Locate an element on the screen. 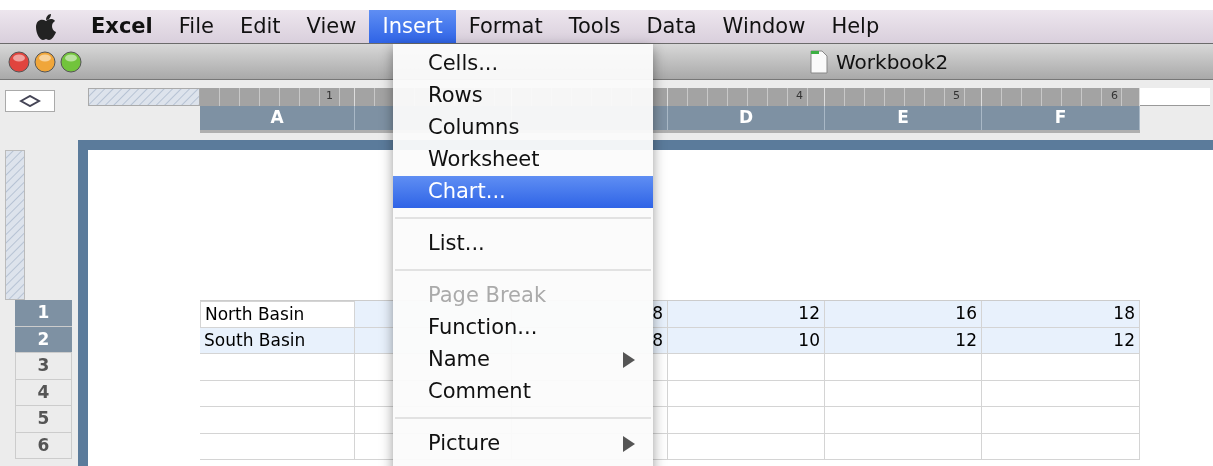 This screenshot has height=466, width=1213. menu-bar-item: Edit is located at coordinates (260, 26).